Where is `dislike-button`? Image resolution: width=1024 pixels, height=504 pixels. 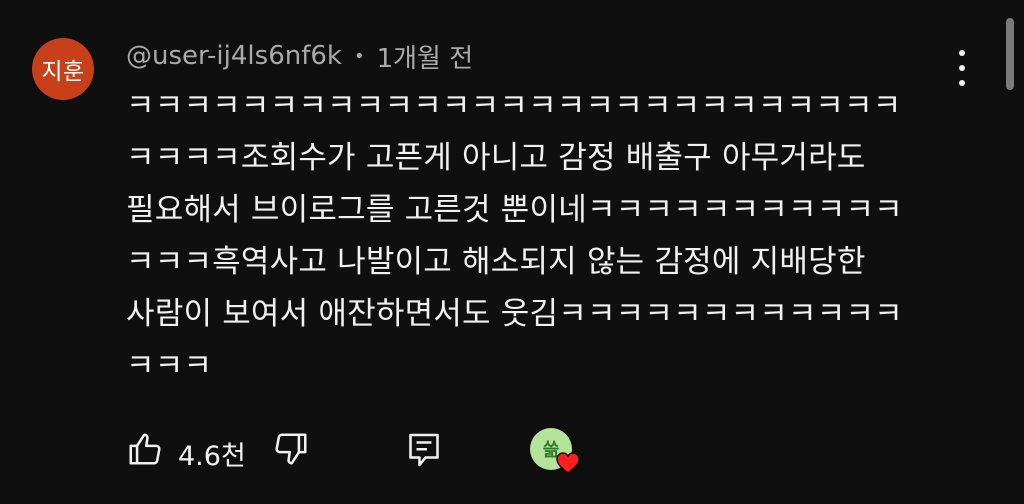 dislike-button is located at coordinates (291, 449).